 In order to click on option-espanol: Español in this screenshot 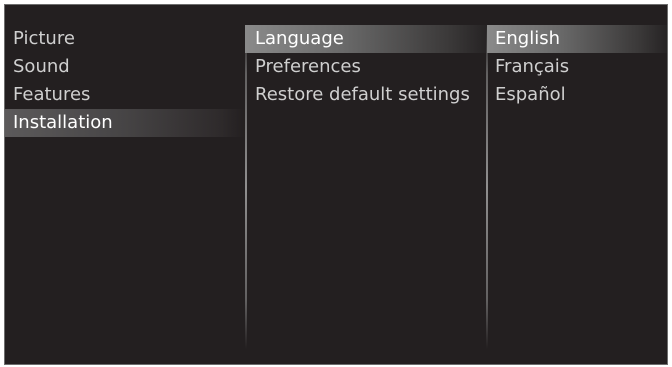, I will do `click(577, 95)`.